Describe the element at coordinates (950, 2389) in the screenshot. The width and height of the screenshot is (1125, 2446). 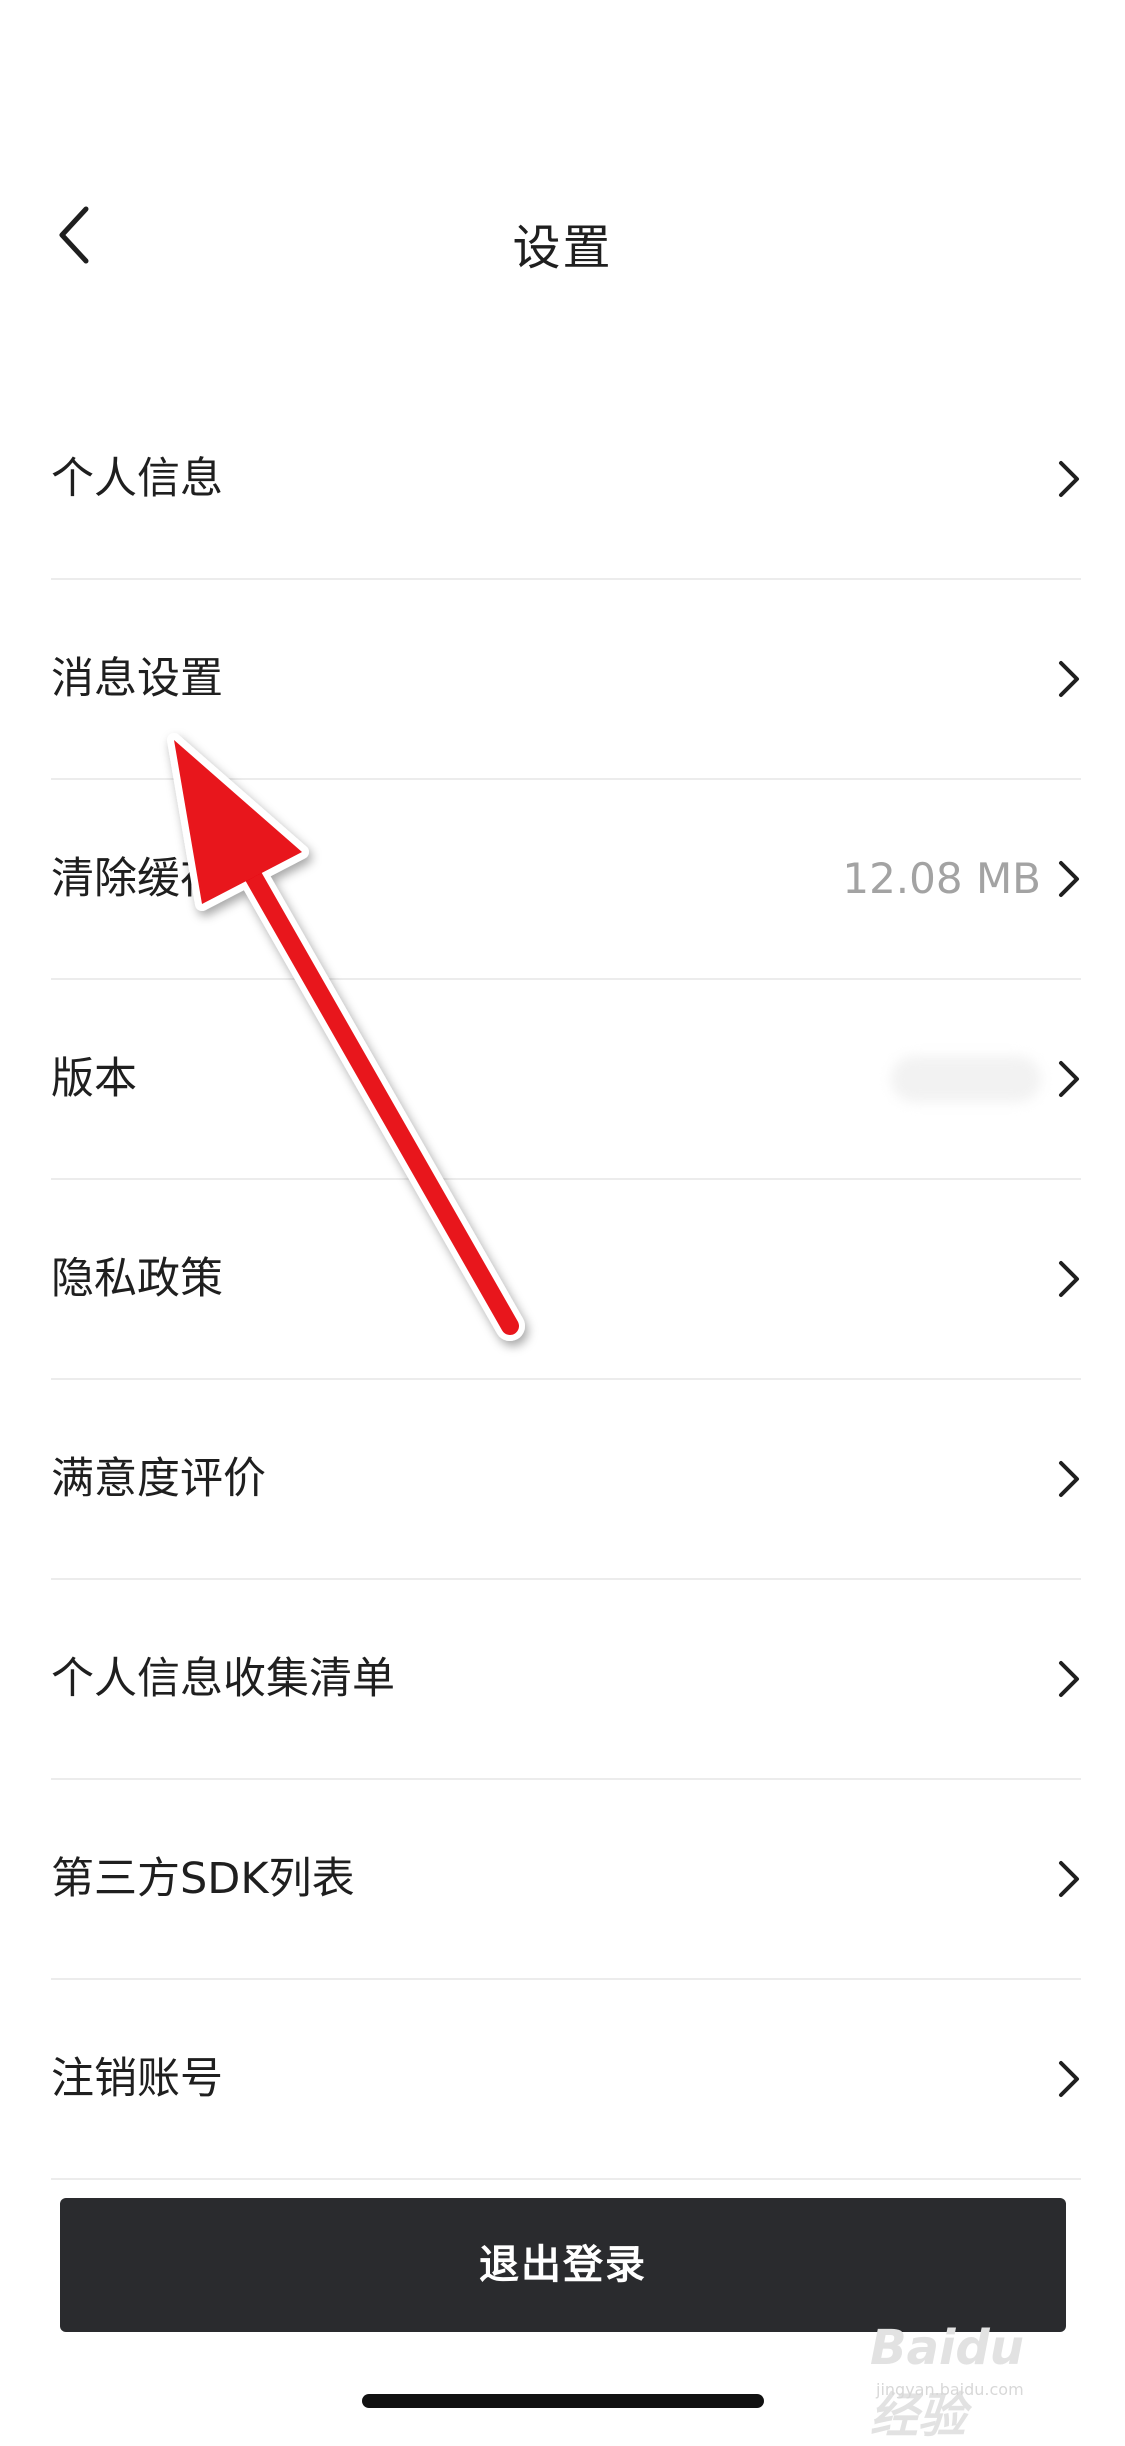
I see `watermark-url: jingyan.baidu.com` at that location.